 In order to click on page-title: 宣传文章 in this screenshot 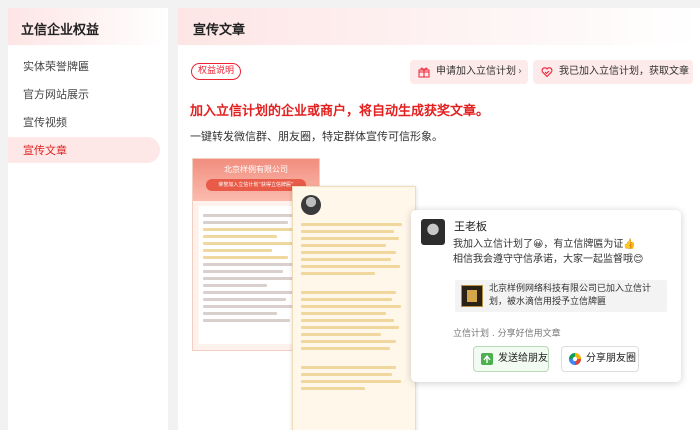, I will do `click(439, 26)`.